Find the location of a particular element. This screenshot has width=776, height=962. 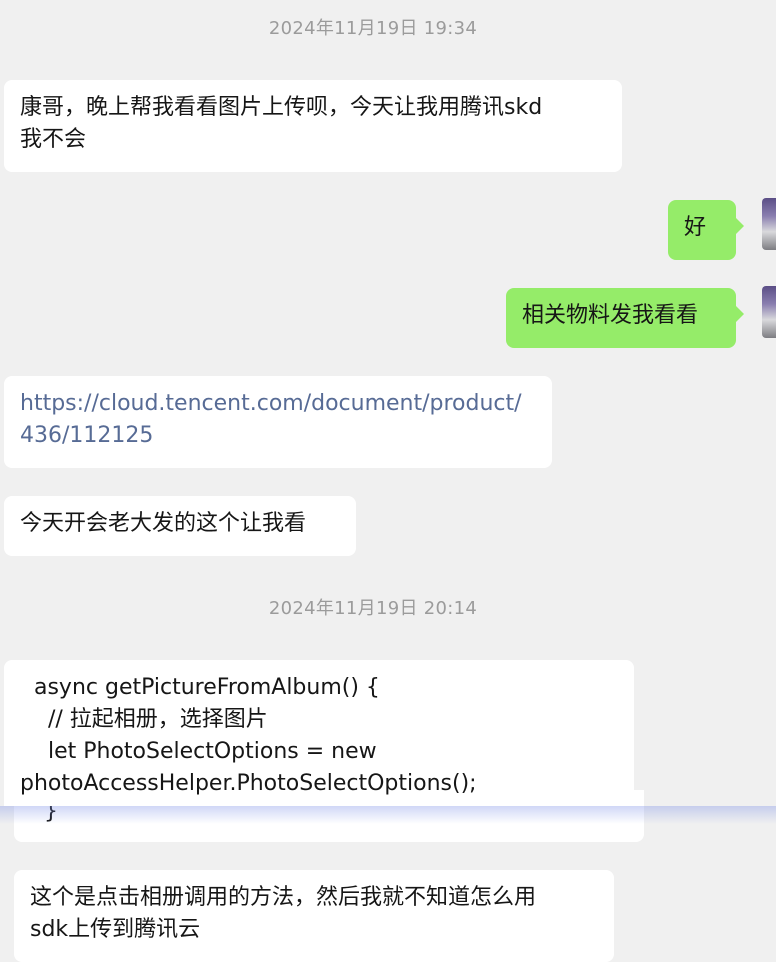

message-text: 相关物料发我看看 is located at coordinates (610, 315).